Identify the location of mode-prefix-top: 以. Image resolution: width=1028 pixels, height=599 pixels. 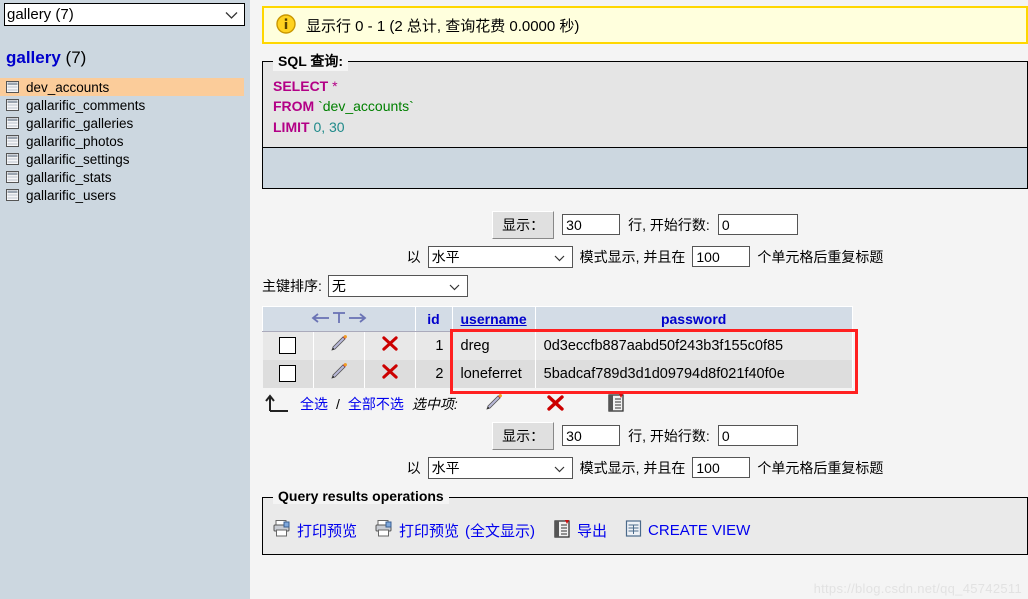
(413, 256).